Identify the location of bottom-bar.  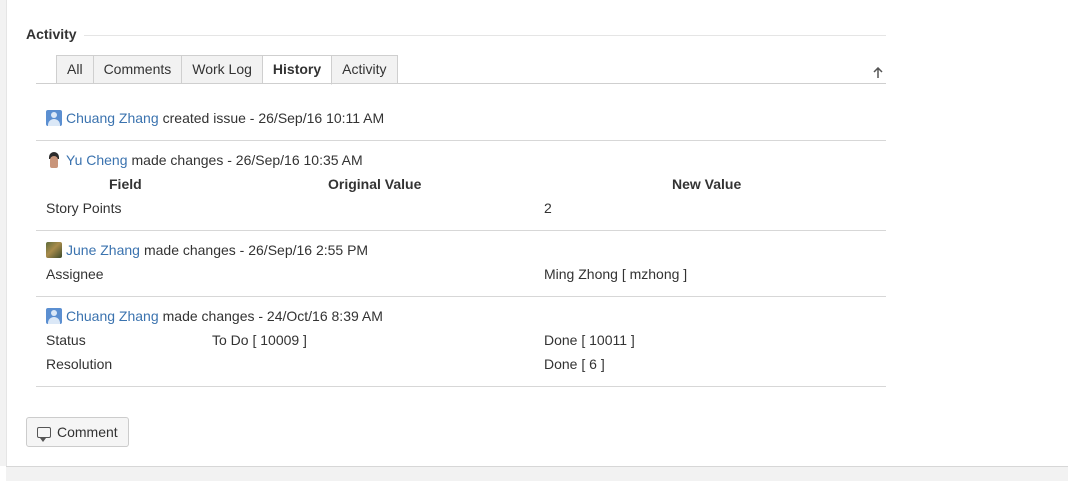
(537, 473).